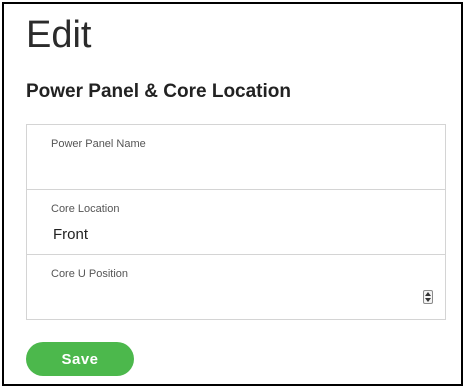 Image resolution: width=467 pixels, height=390 pixels. What do you see at coordinates (428, 297) in the screenshot?
I see `number-spinner-icon` at bounding box center [428, 297].